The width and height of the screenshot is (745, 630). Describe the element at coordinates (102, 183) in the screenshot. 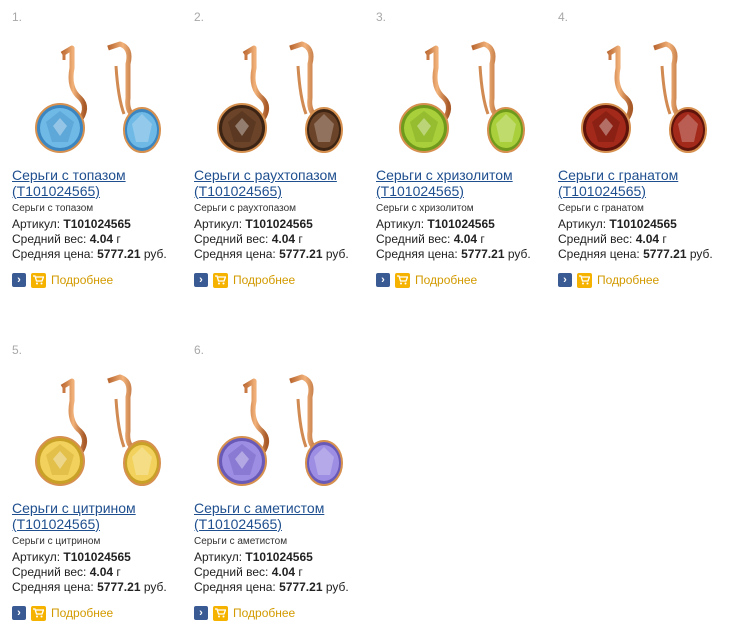

I see `product-title-link: Серьги с топазом (Т101024565)` at that location.